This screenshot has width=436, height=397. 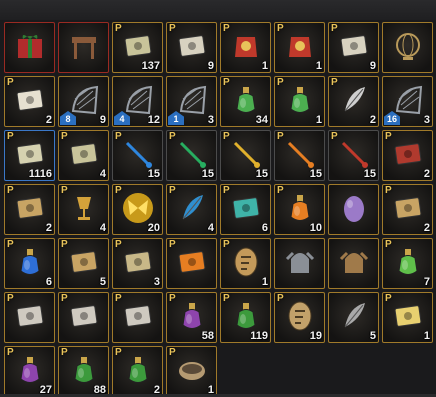 What do you see at coordinates (83, 101) in the screenshot?
I see `inventory-slot: 89` at bounding box center [83, 101].